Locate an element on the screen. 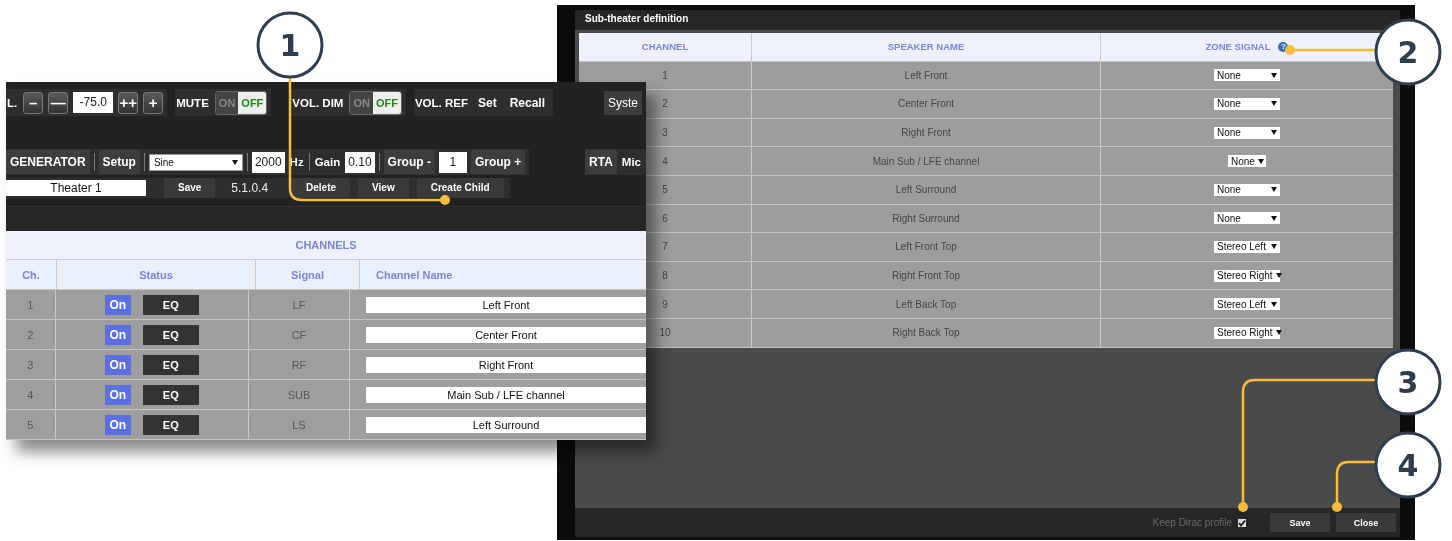  table-cell: 3 is located at coordinates (31, 364).